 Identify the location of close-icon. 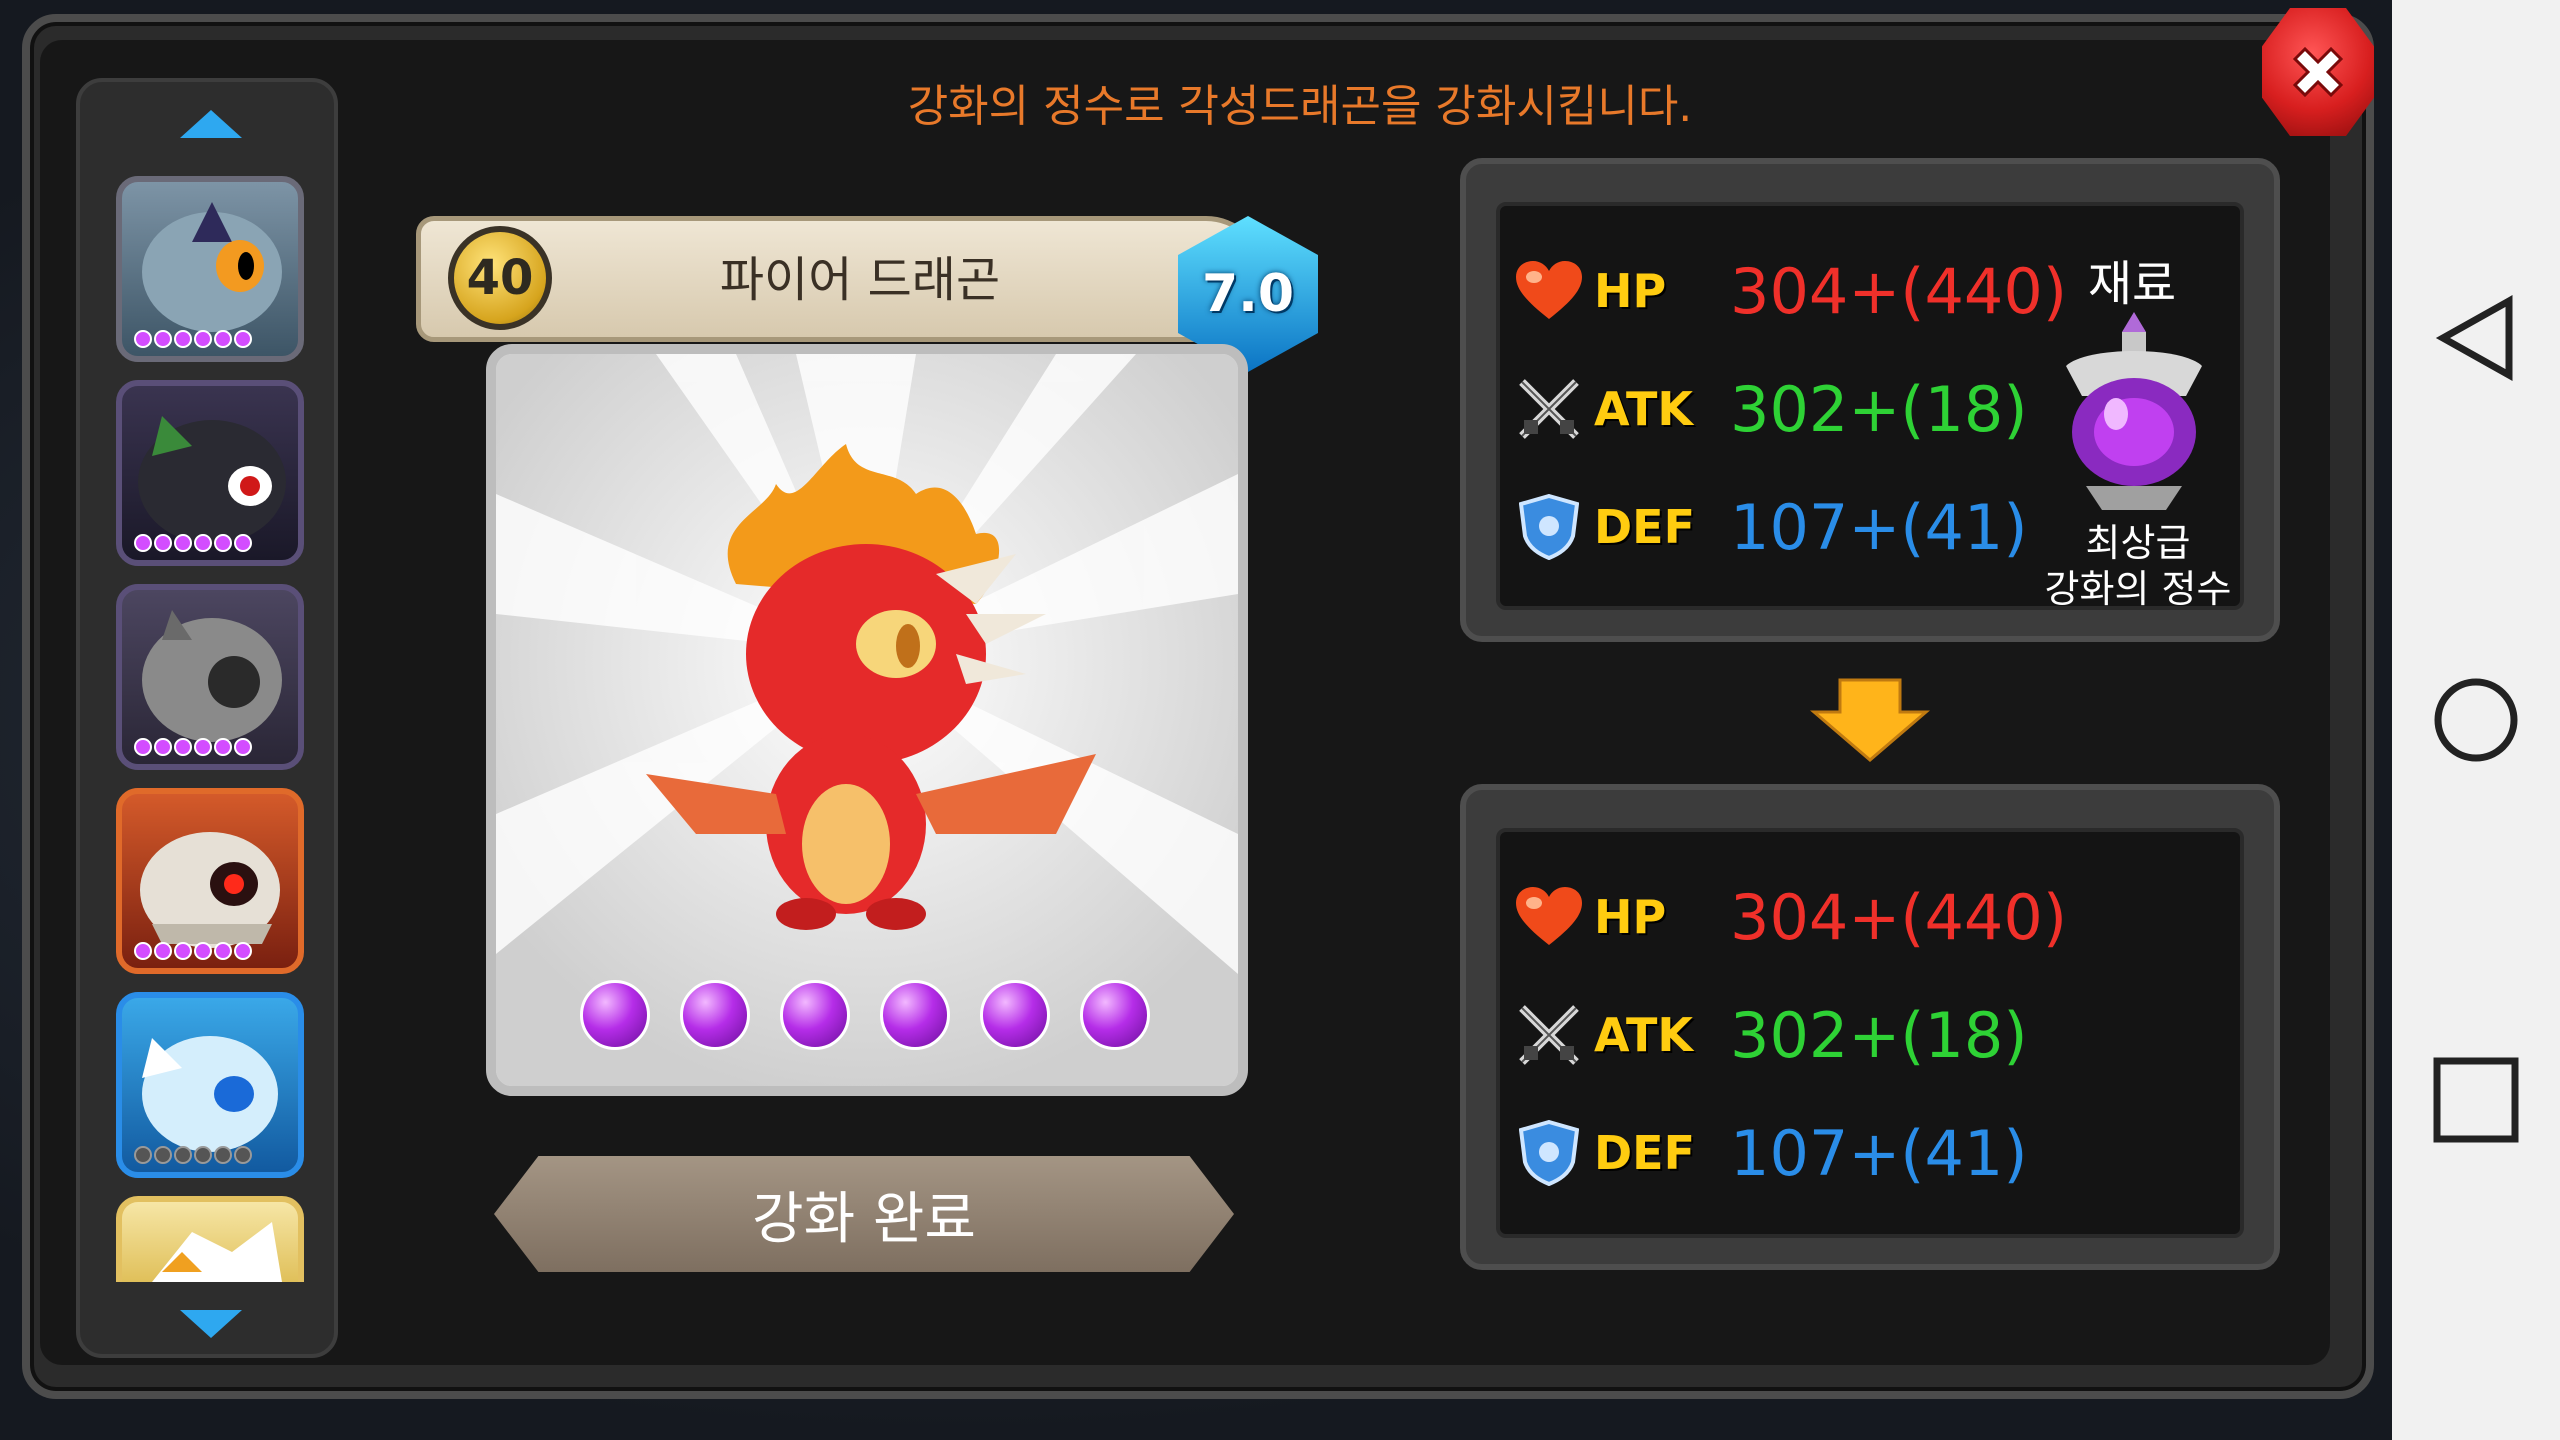
(2318, 72).